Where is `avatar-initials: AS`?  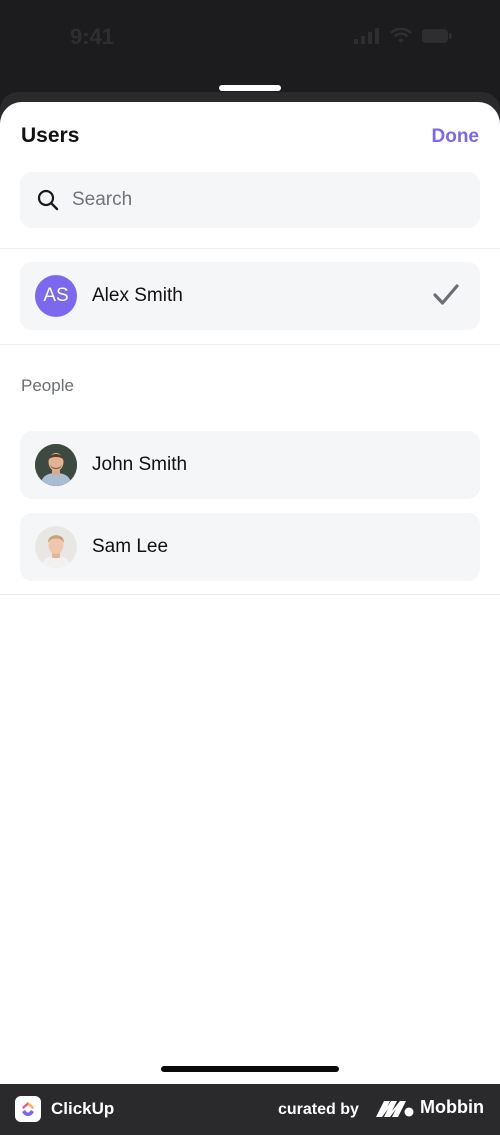 avatar-initials: AS is located at coordinates (56, 295).